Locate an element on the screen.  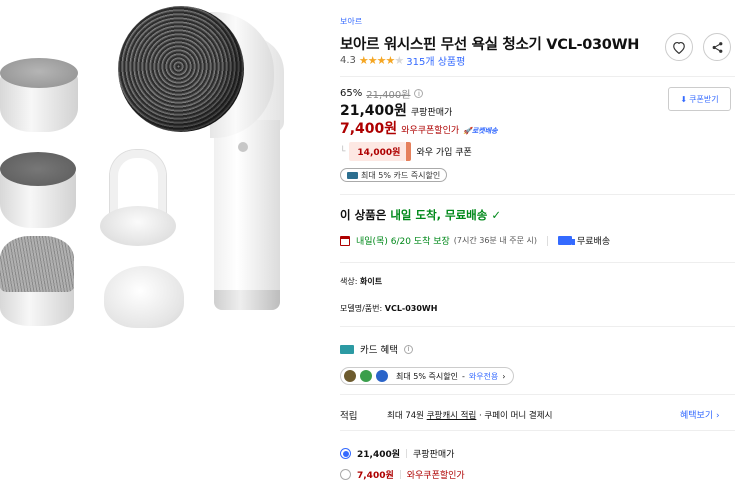
rating-score: 4.3 is located at coordinates (348, 60).